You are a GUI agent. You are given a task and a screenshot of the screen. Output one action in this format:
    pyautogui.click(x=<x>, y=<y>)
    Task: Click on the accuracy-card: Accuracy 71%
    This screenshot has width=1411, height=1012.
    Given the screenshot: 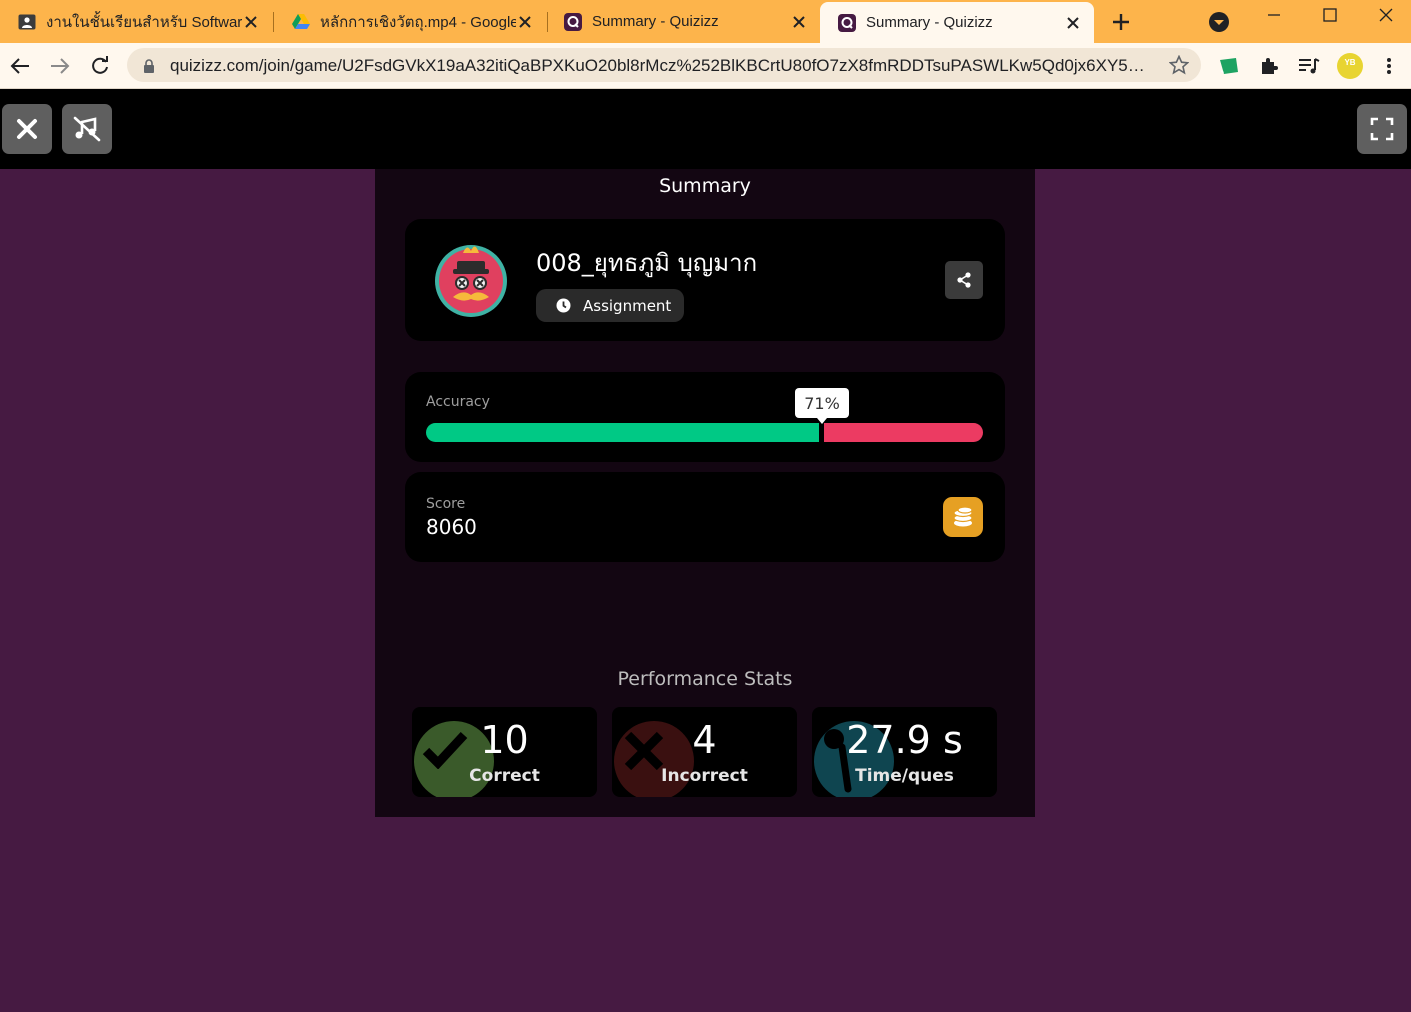 What is the action you would take?
    pyautogui.click(x=705, y=417)
    